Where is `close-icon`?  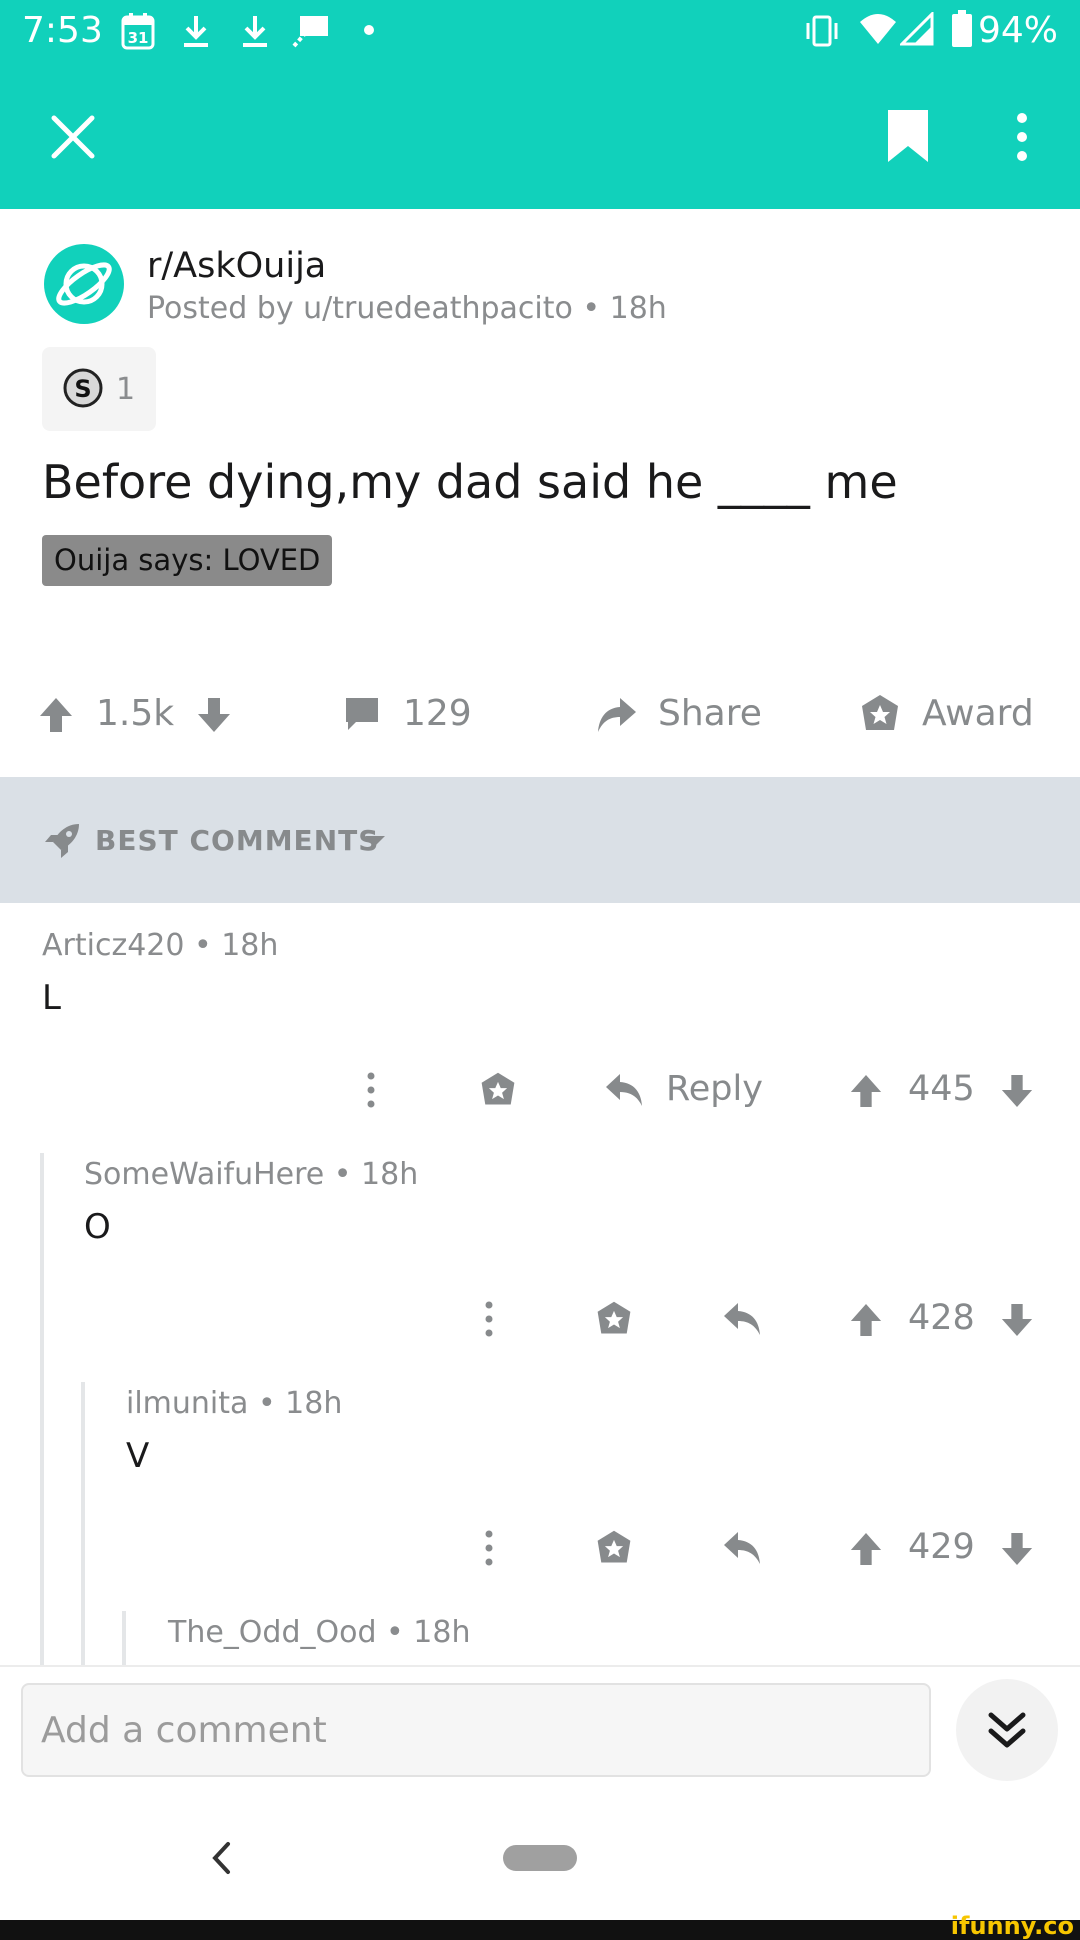 close-icon is located at coordinates (73, 137).